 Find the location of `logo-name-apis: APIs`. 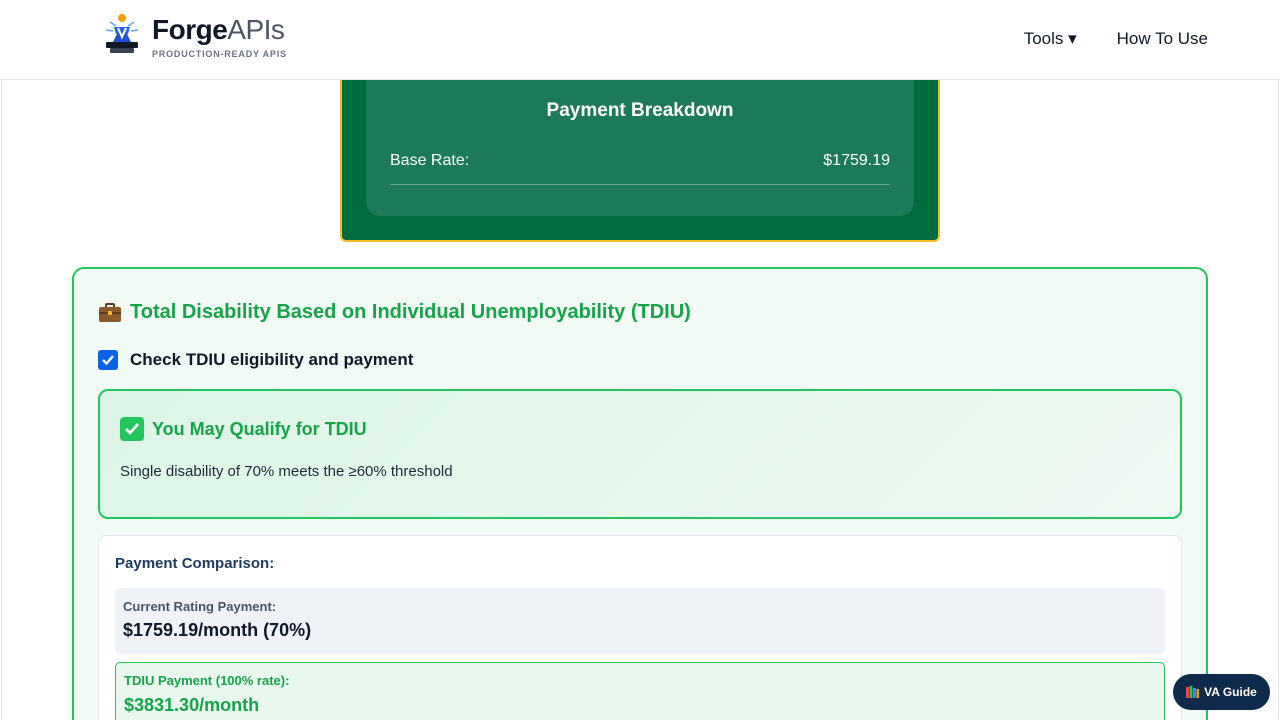

logo-name-apis: APIs is located at coordinates (256, 29).